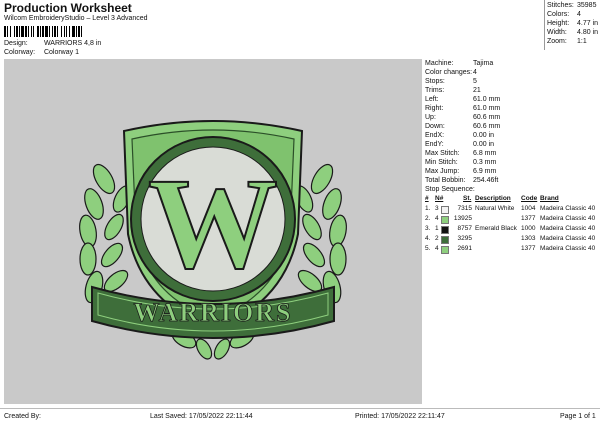 The width and height of the screenshot is (600, 425). I want to click on last-saved: Last Saved: 17/05/2022 22:11:44, so click(201, 416).